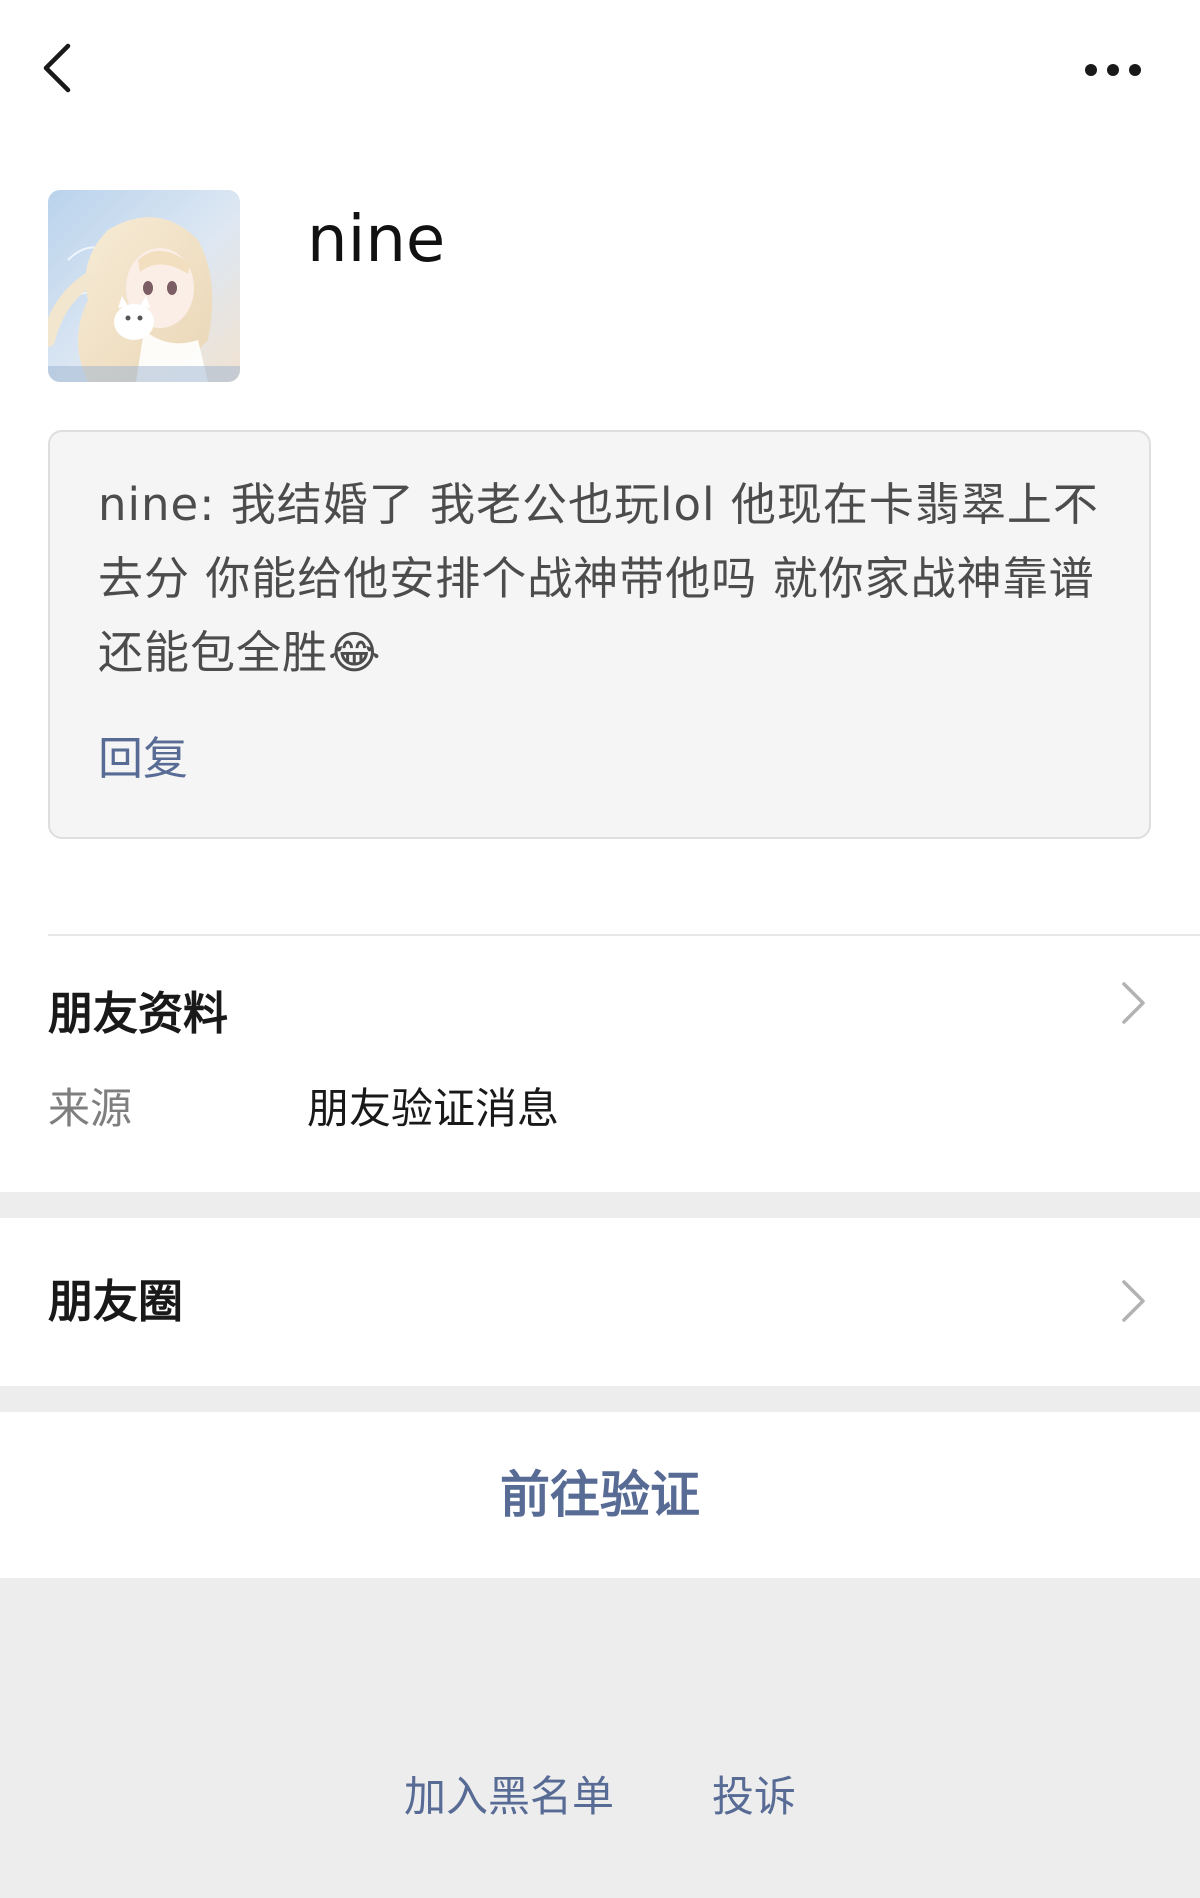  I want to click on bottom-actions: 加入黑名单 投诉, so click(600, 1797).